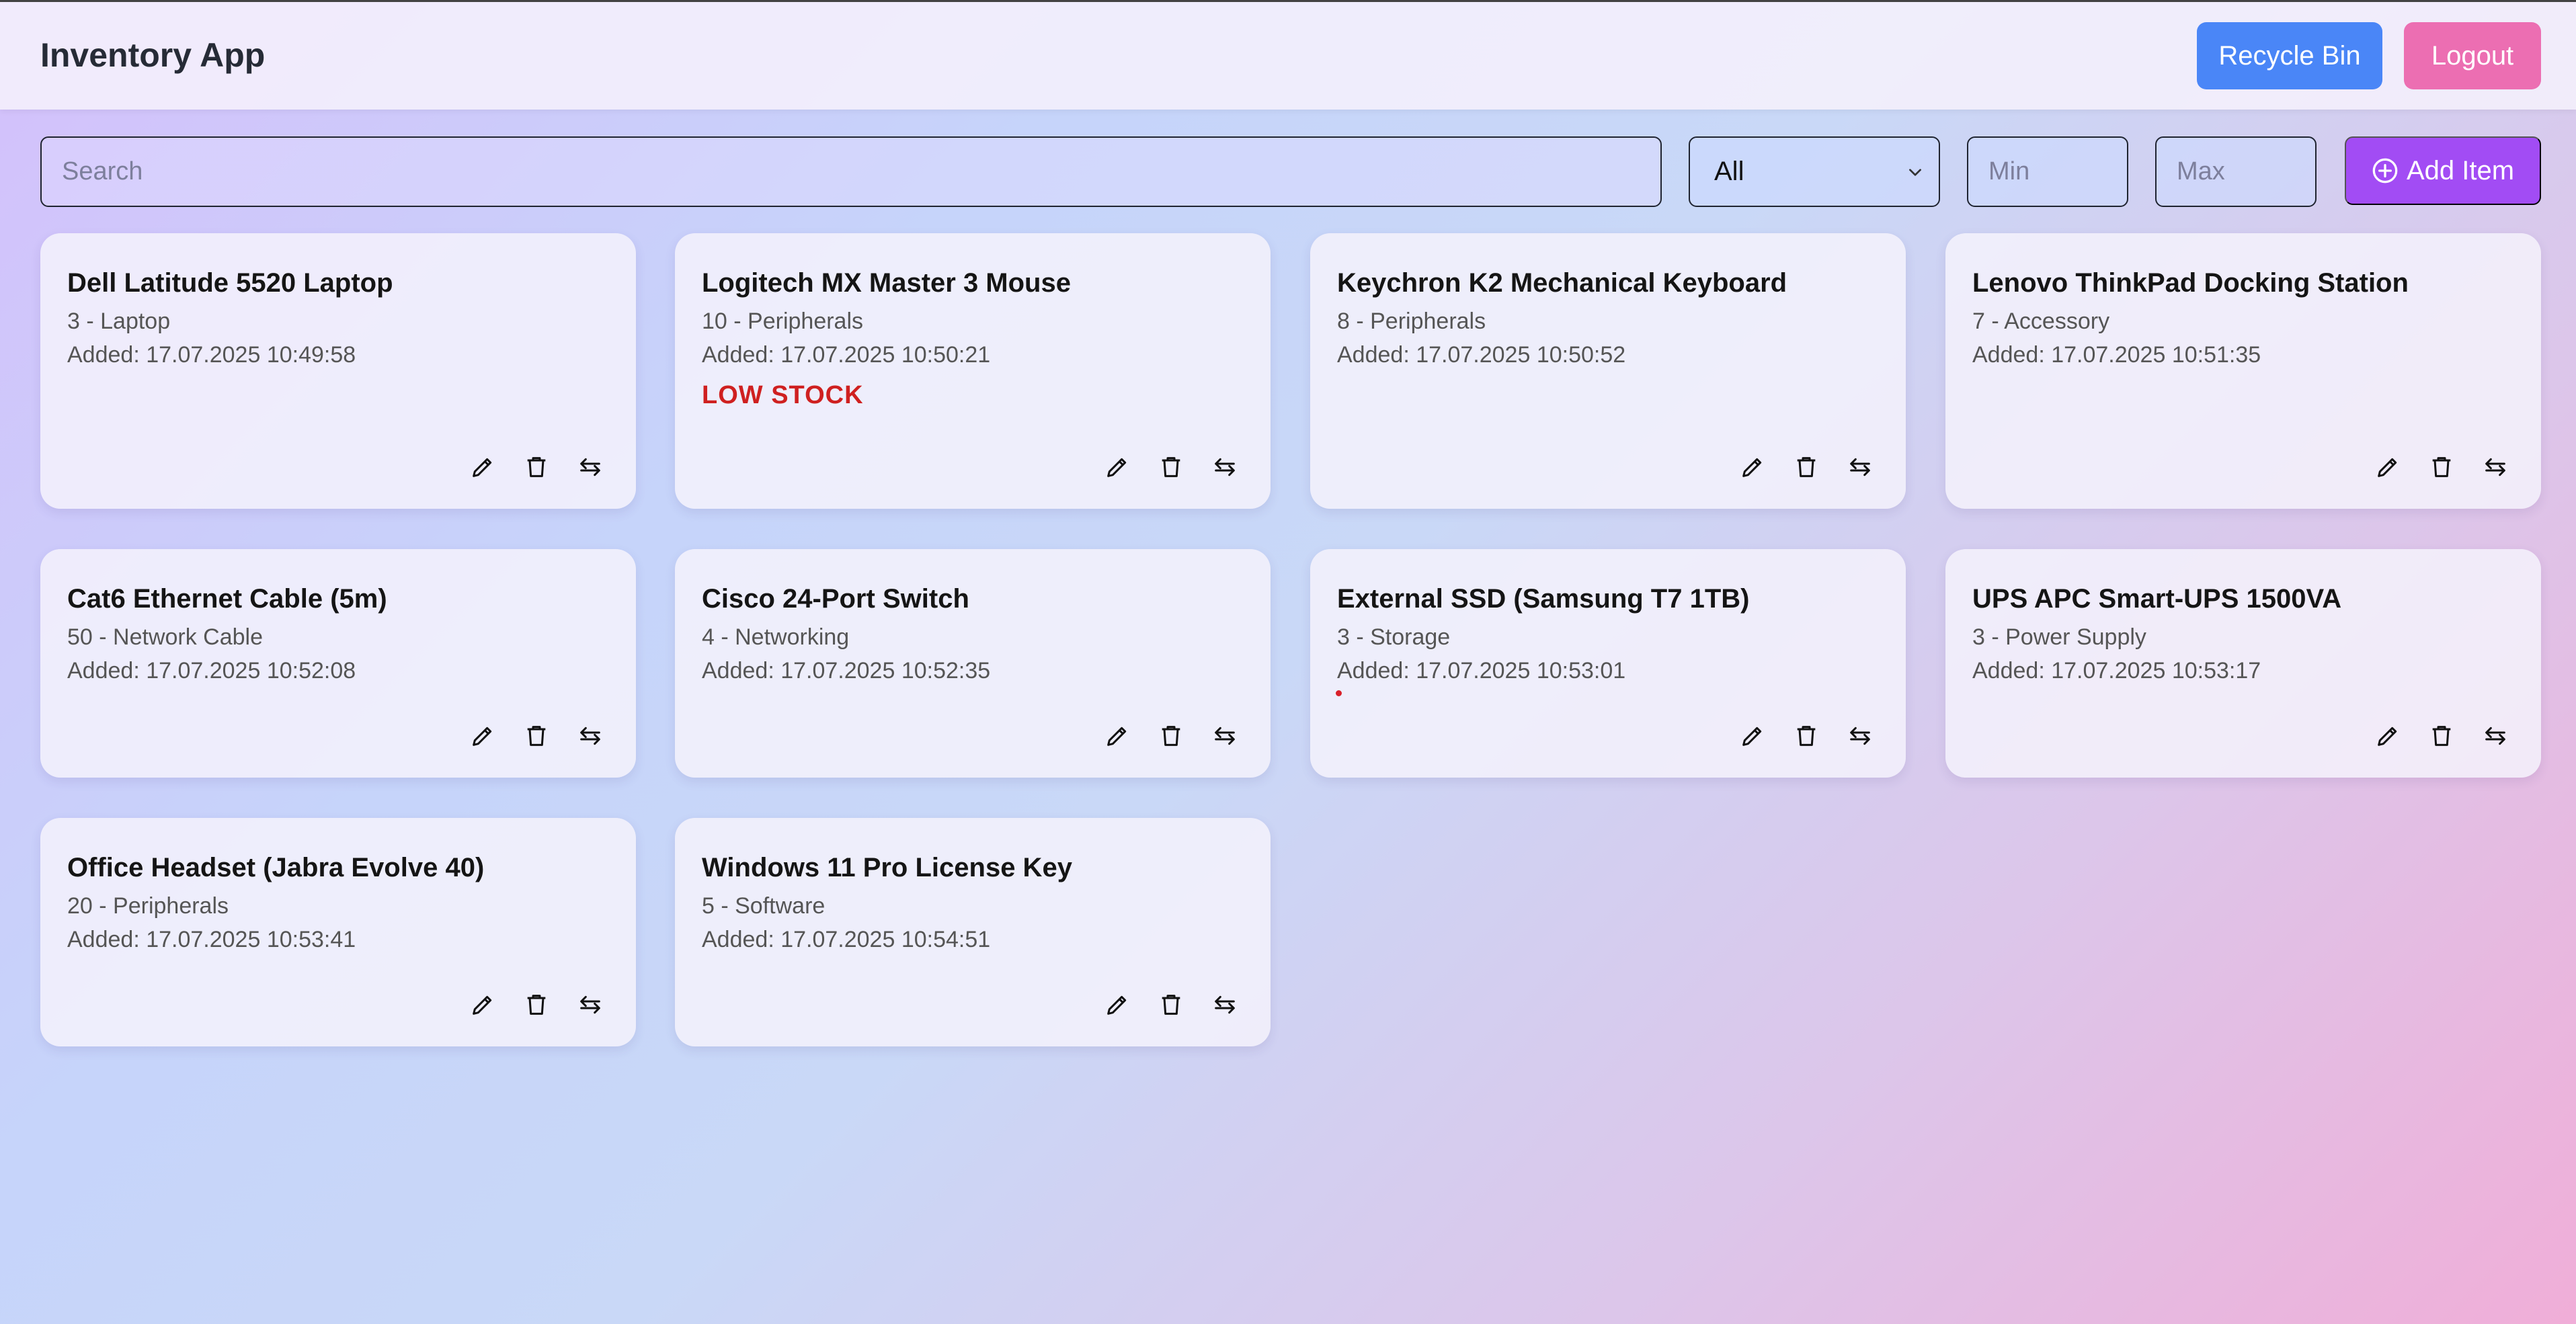 The height and width of the screenshot is (1324, 2576). I want to click on item-added-date: Added: 17.07.2025 10:51:35, so click(2116, 355).